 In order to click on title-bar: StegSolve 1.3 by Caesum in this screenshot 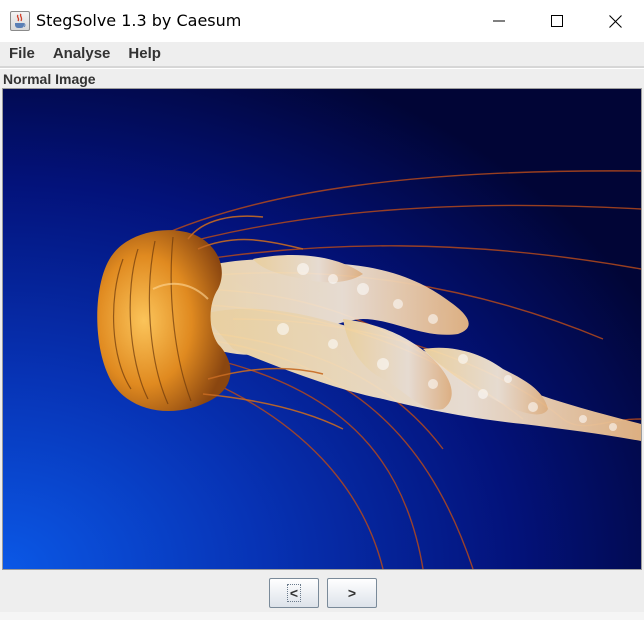, I will do `click(322, 21)`.